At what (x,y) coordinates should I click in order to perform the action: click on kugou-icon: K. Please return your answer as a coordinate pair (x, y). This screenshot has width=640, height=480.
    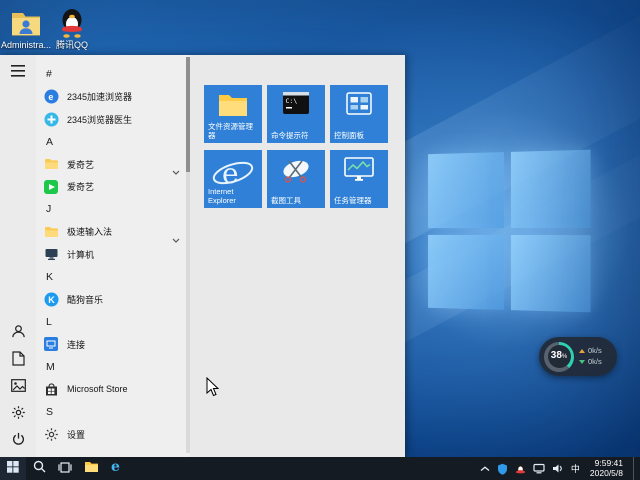
    Looking at the image, I should click on (51, 299).